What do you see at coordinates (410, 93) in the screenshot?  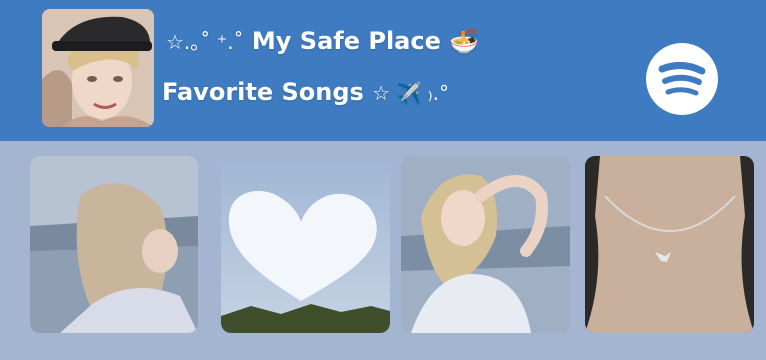 I see `subtitle-decoration: ☆ ✈️ ₎.°` at bounding box center [410, 93].